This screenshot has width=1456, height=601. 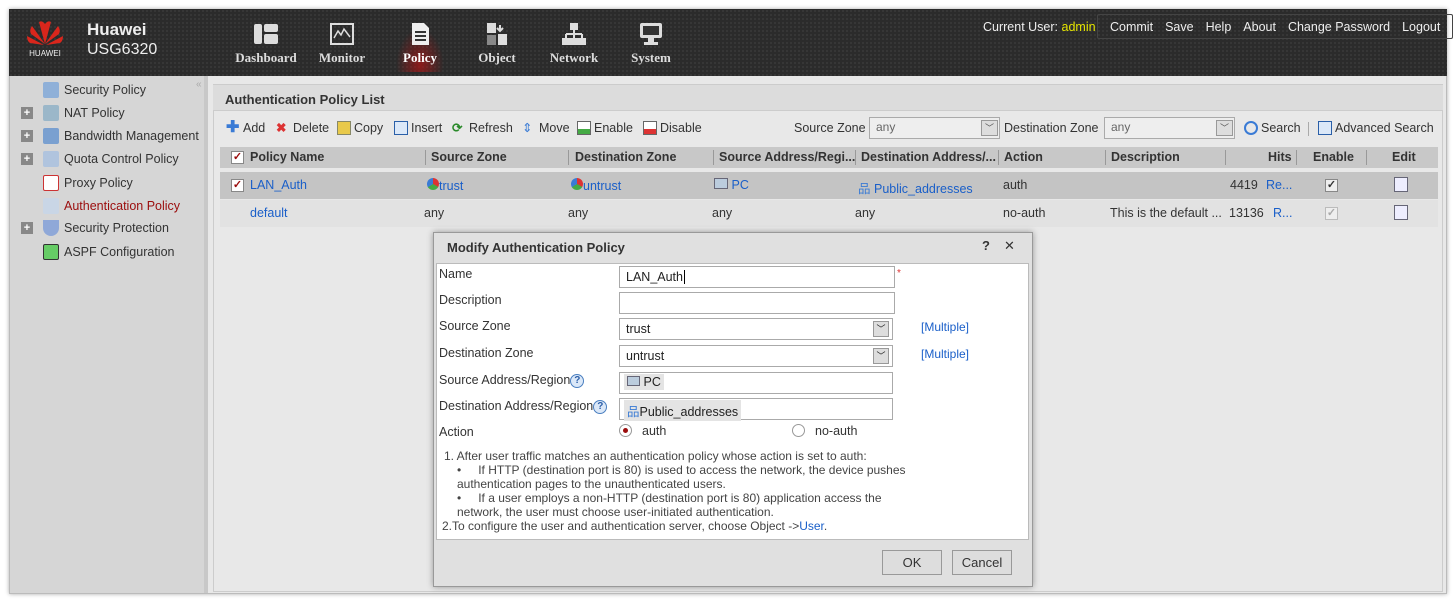 I want to click on nav-network: Network, so click(x=574, y=47).